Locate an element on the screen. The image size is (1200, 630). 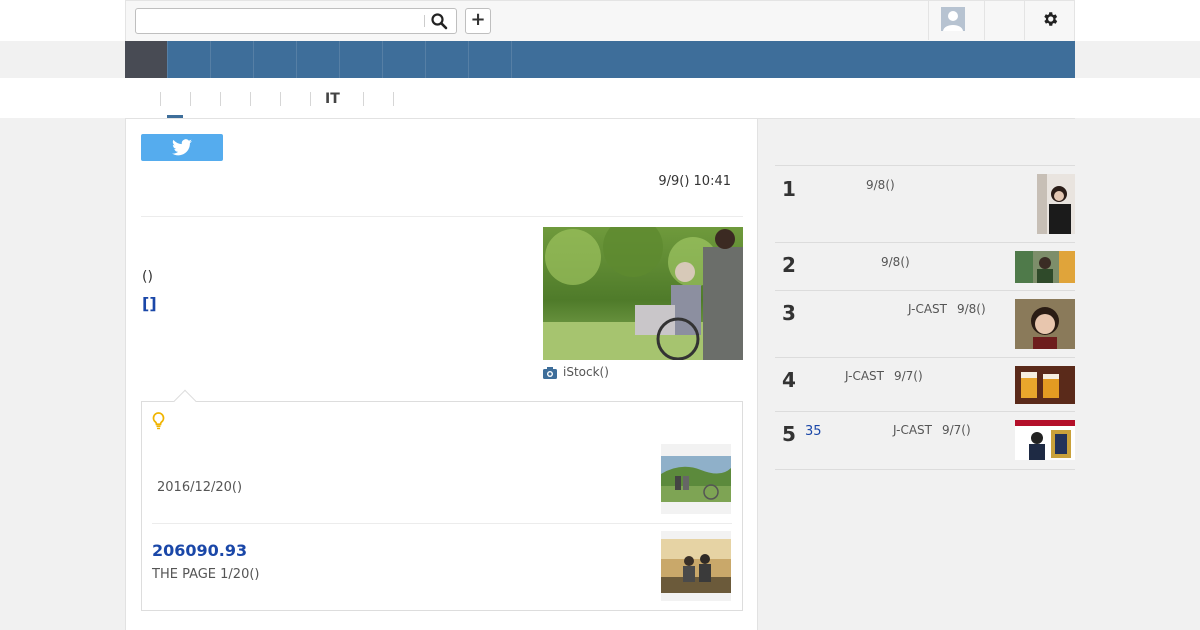
ranking-item-2: 2 9/8() is located at coordinates (925, 266).